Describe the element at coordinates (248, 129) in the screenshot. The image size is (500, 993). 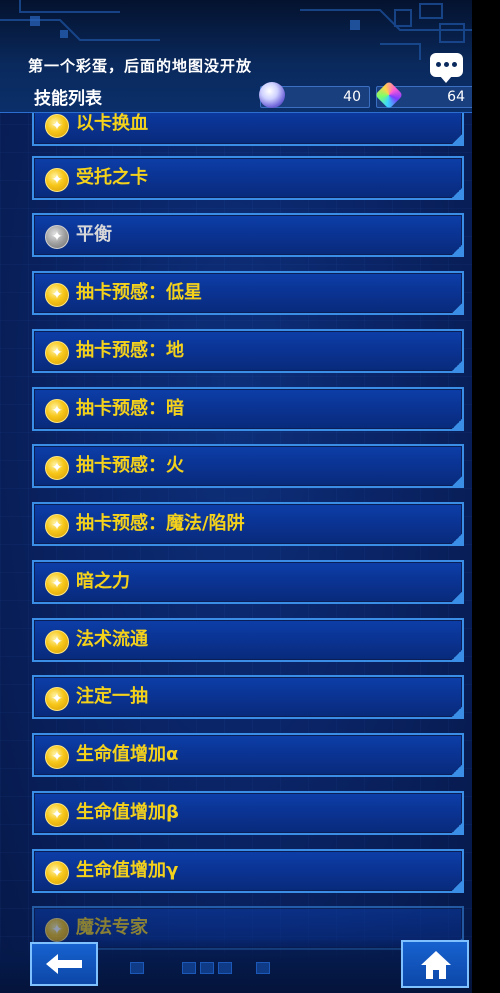
I see `skill-item: 以卡换血` at that location.